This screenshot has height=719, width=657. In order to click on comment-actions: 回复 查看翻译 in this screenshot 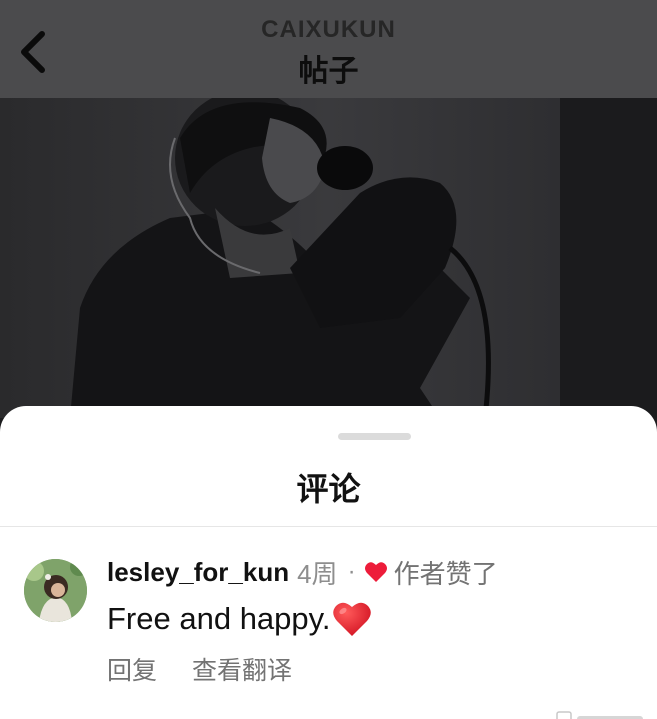, I will do `click(199, 669)`.